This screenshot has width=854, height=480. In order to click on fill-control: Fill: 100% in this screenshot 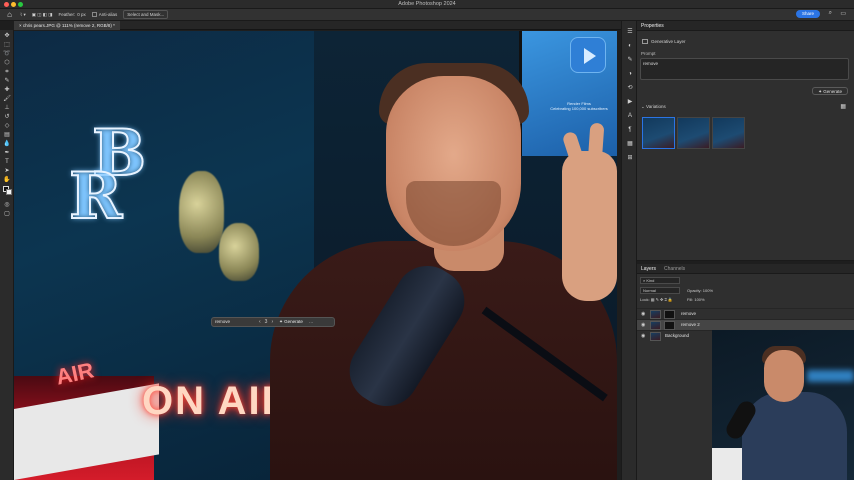, I will do `click(696, 299)`.